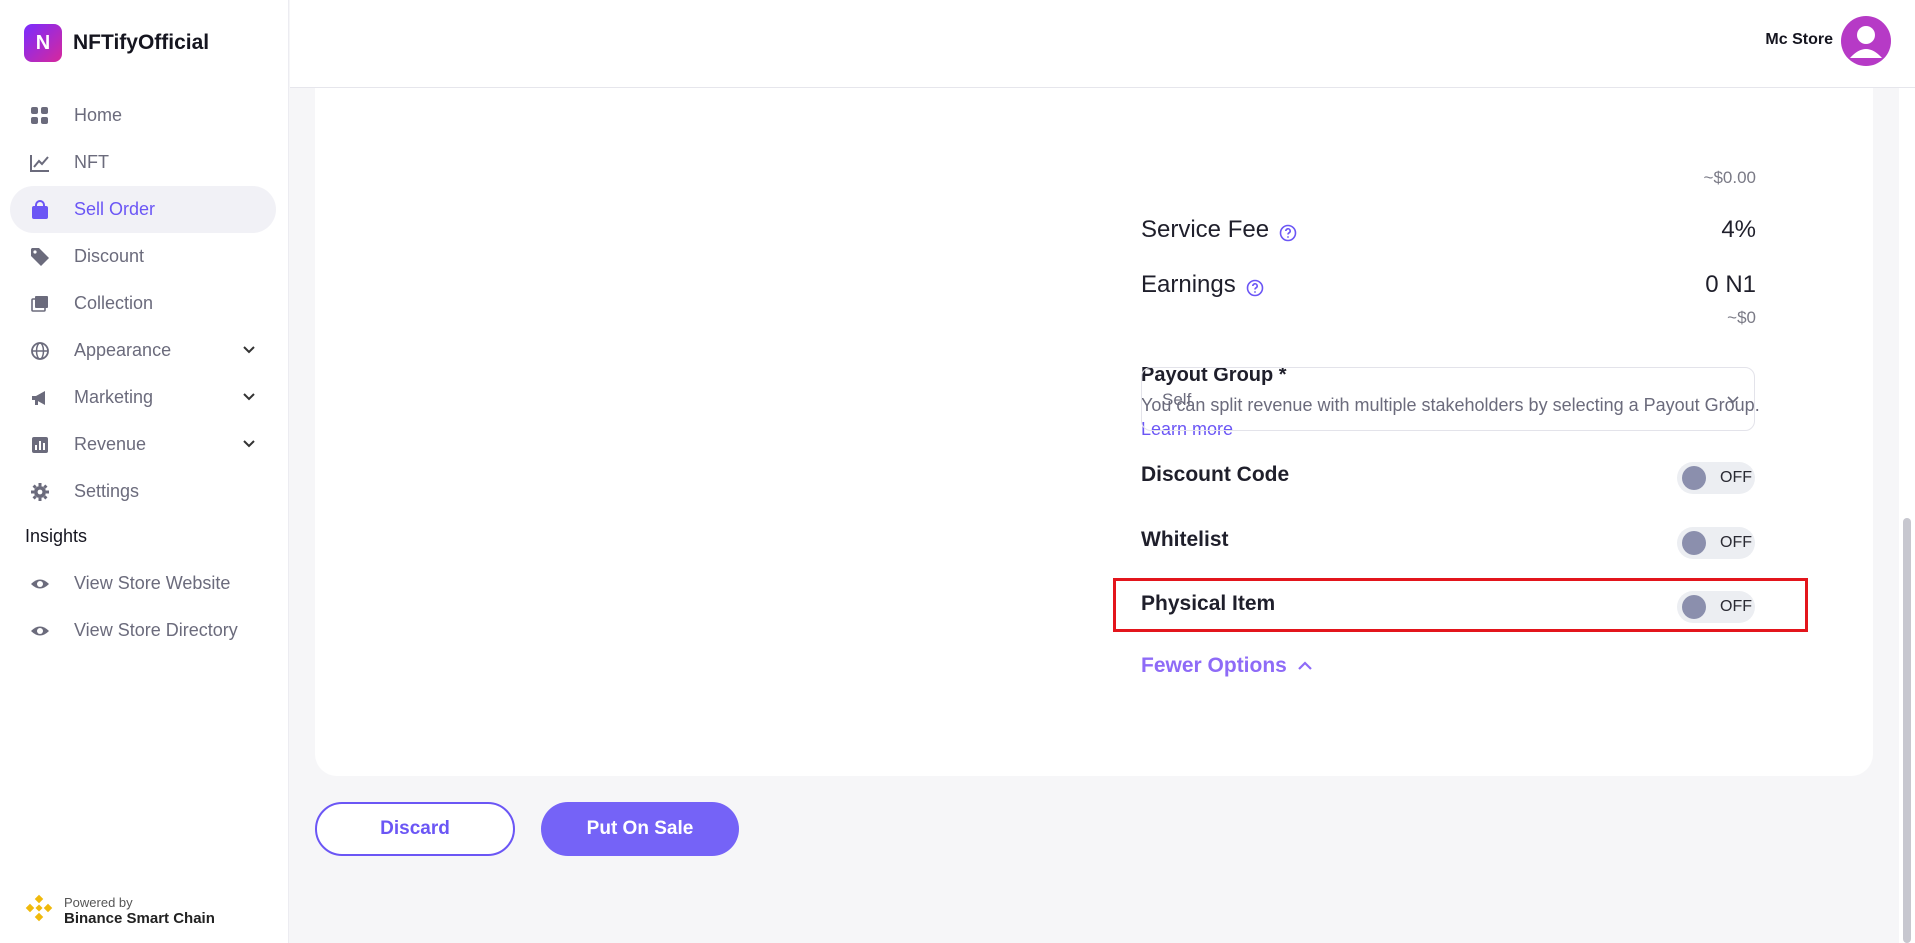 The image size is (1915, 943). I want to click on user-name: Mc Store, so click(1799, 40).